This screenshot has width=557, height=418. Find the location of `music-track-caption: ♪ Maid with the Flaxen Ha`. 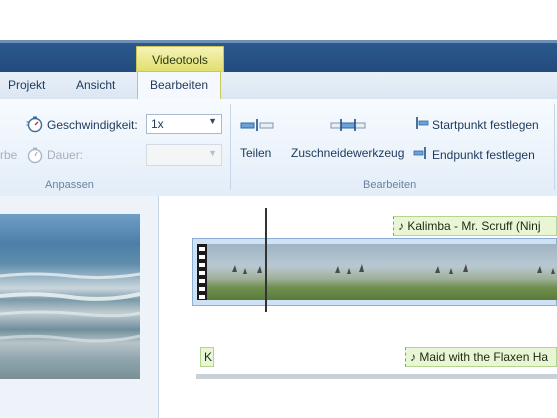

music-track-caption: ♪ Maid with the Flaxen Ha is located at coordinates (481, 357).